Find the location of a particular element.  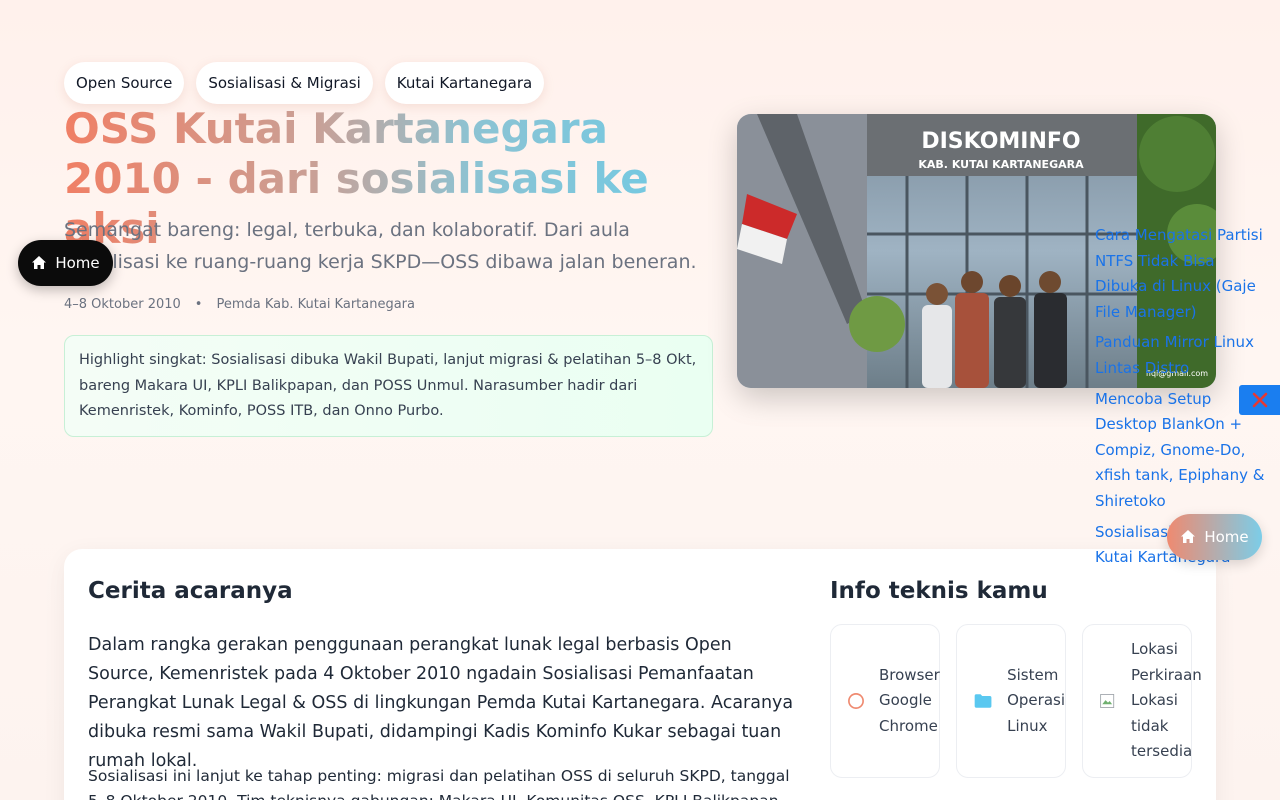

close-button is located at coordinates (1259, 400).